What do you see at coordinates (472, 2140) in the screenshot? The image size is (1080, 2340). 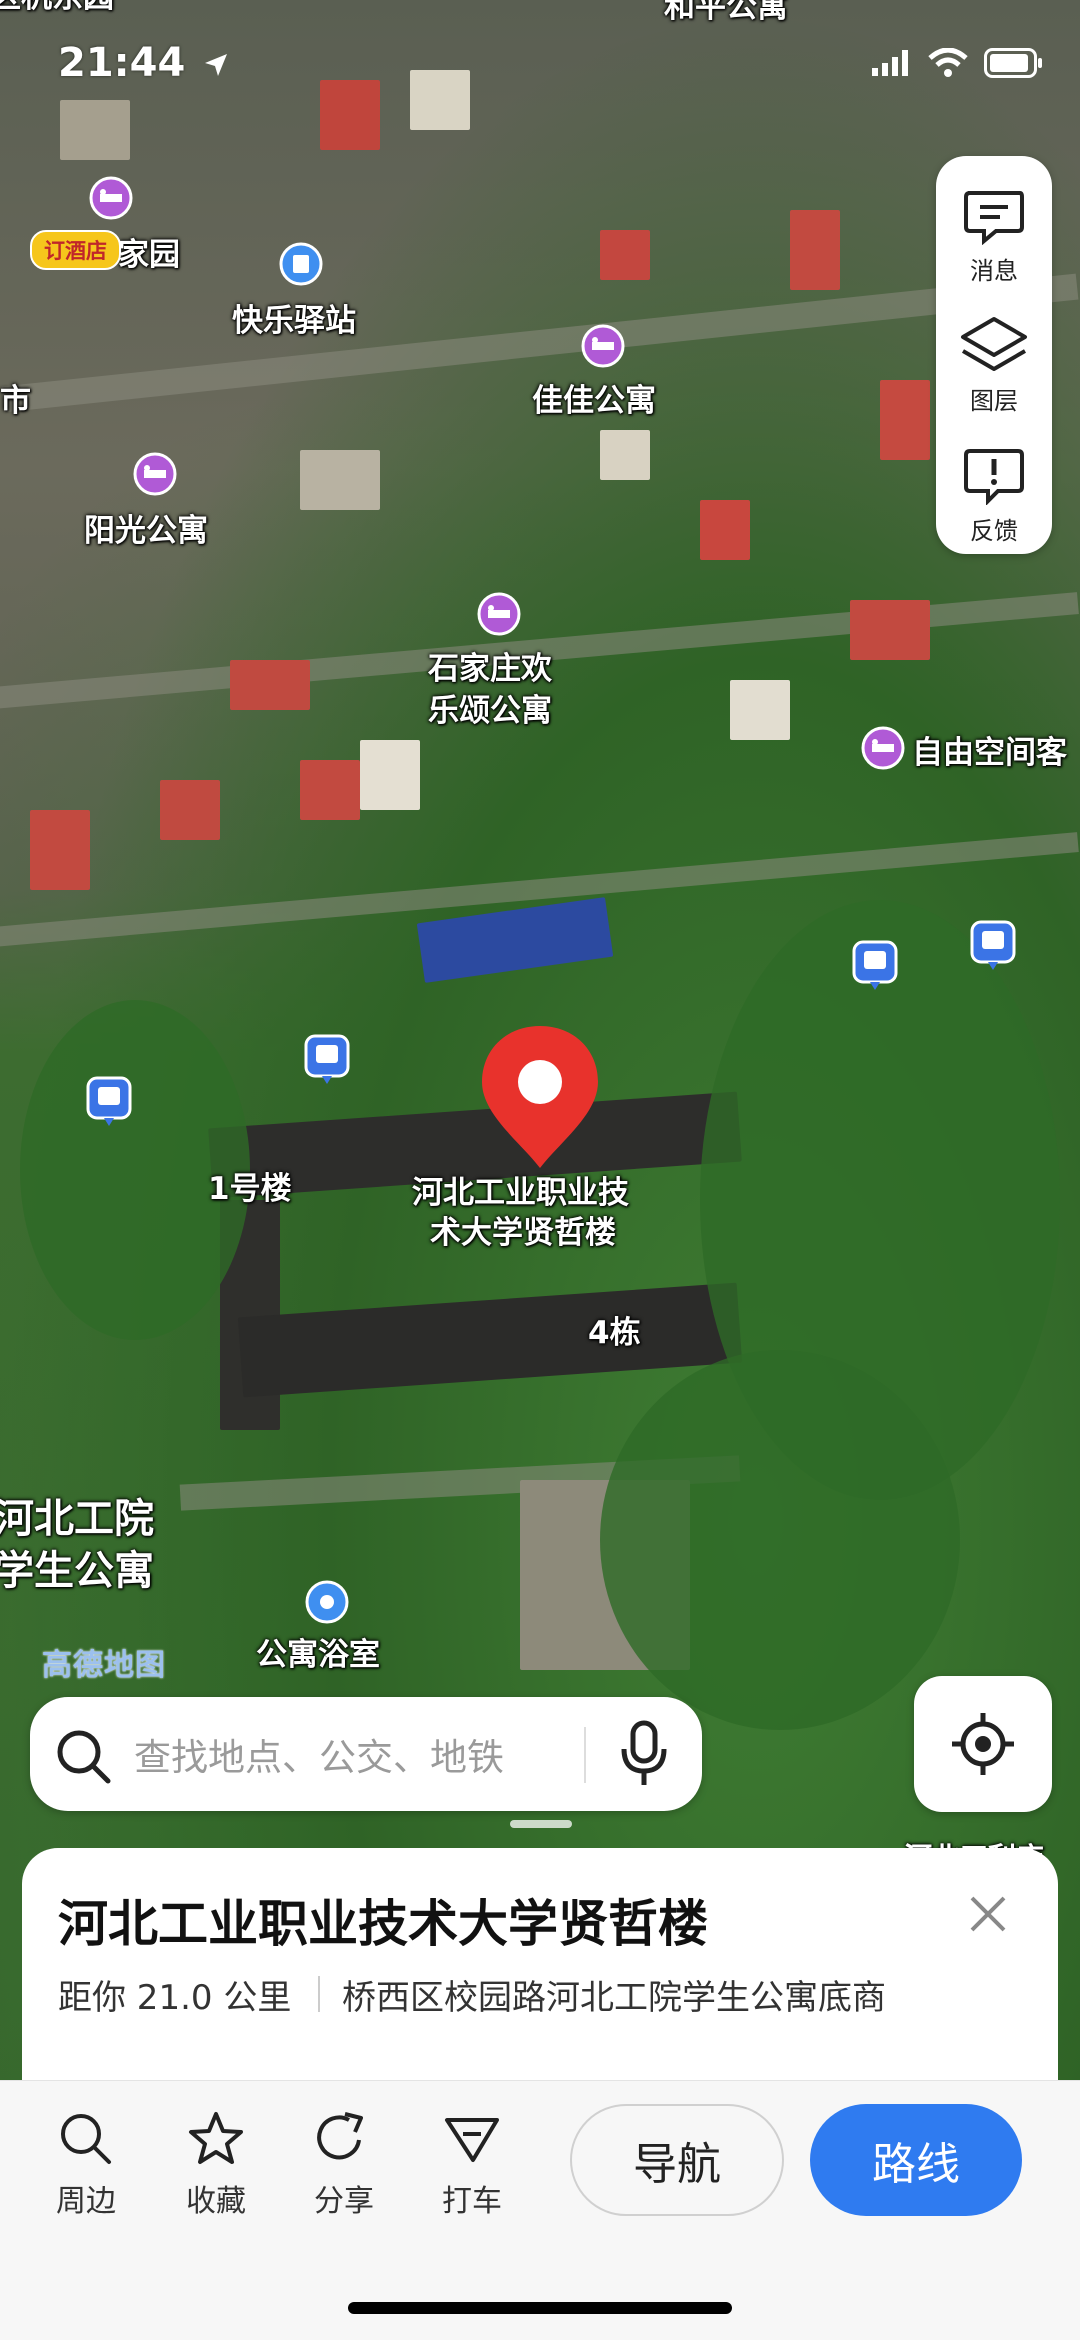 I see `taxi-icon` at bounding box center [472, 2140].